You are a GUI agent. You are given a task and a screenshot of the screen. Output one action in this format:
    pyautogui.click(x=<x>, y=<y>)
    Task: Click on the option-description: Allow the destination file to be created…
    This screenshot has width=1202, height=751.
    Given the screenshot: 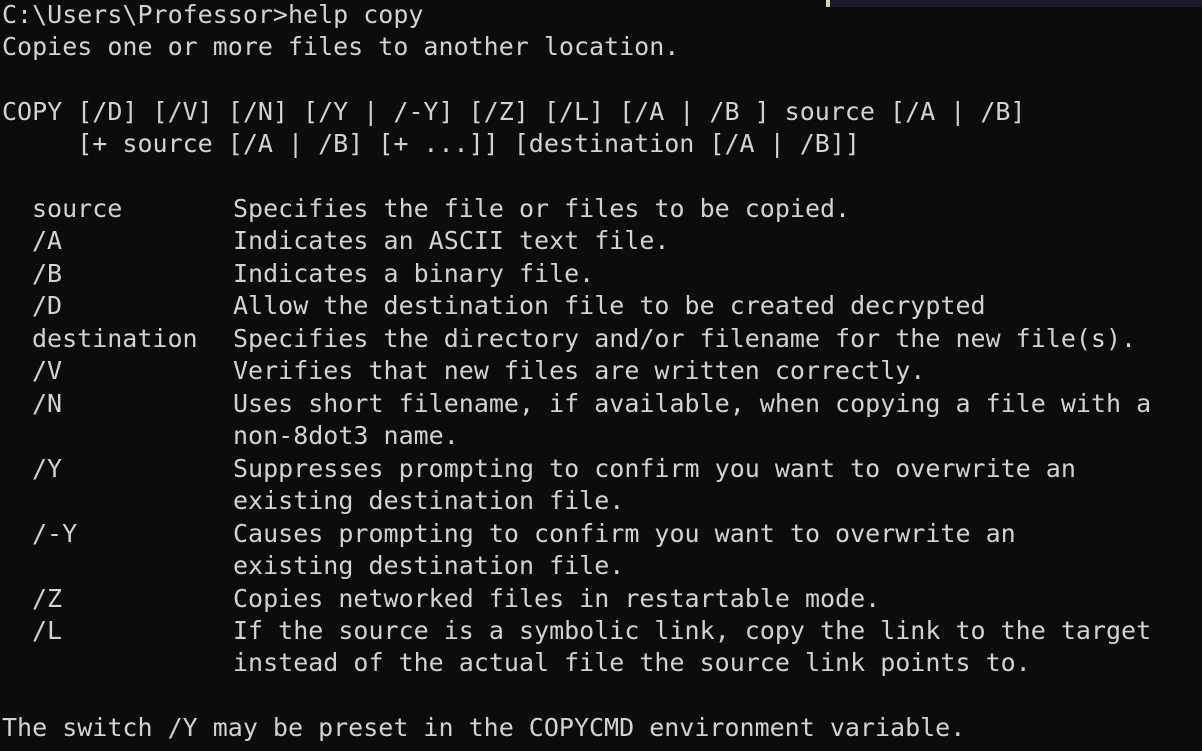 What is the action you would take?
    pyautogui.click(x=609, y=305)
    